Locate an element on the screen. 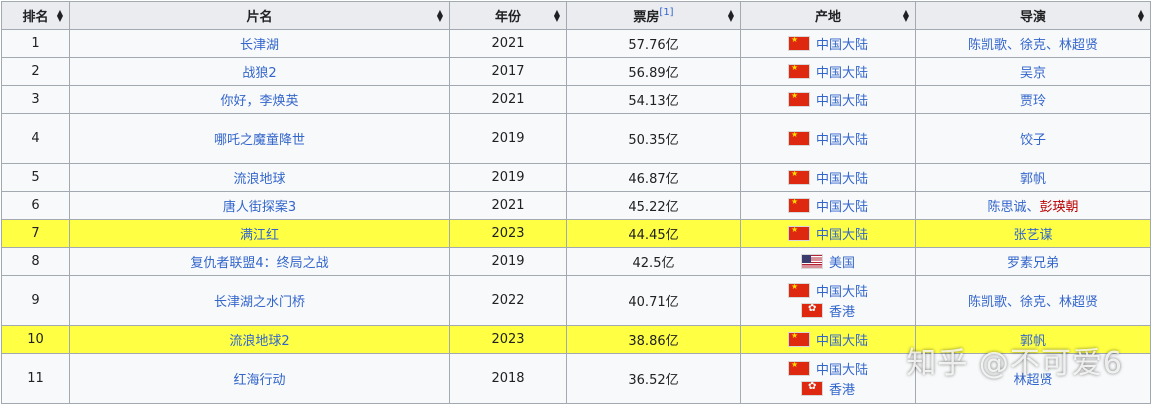 This screenshot has width=1151, height=406. column-header-label: 导演 is located at coordinates (1032, 17).